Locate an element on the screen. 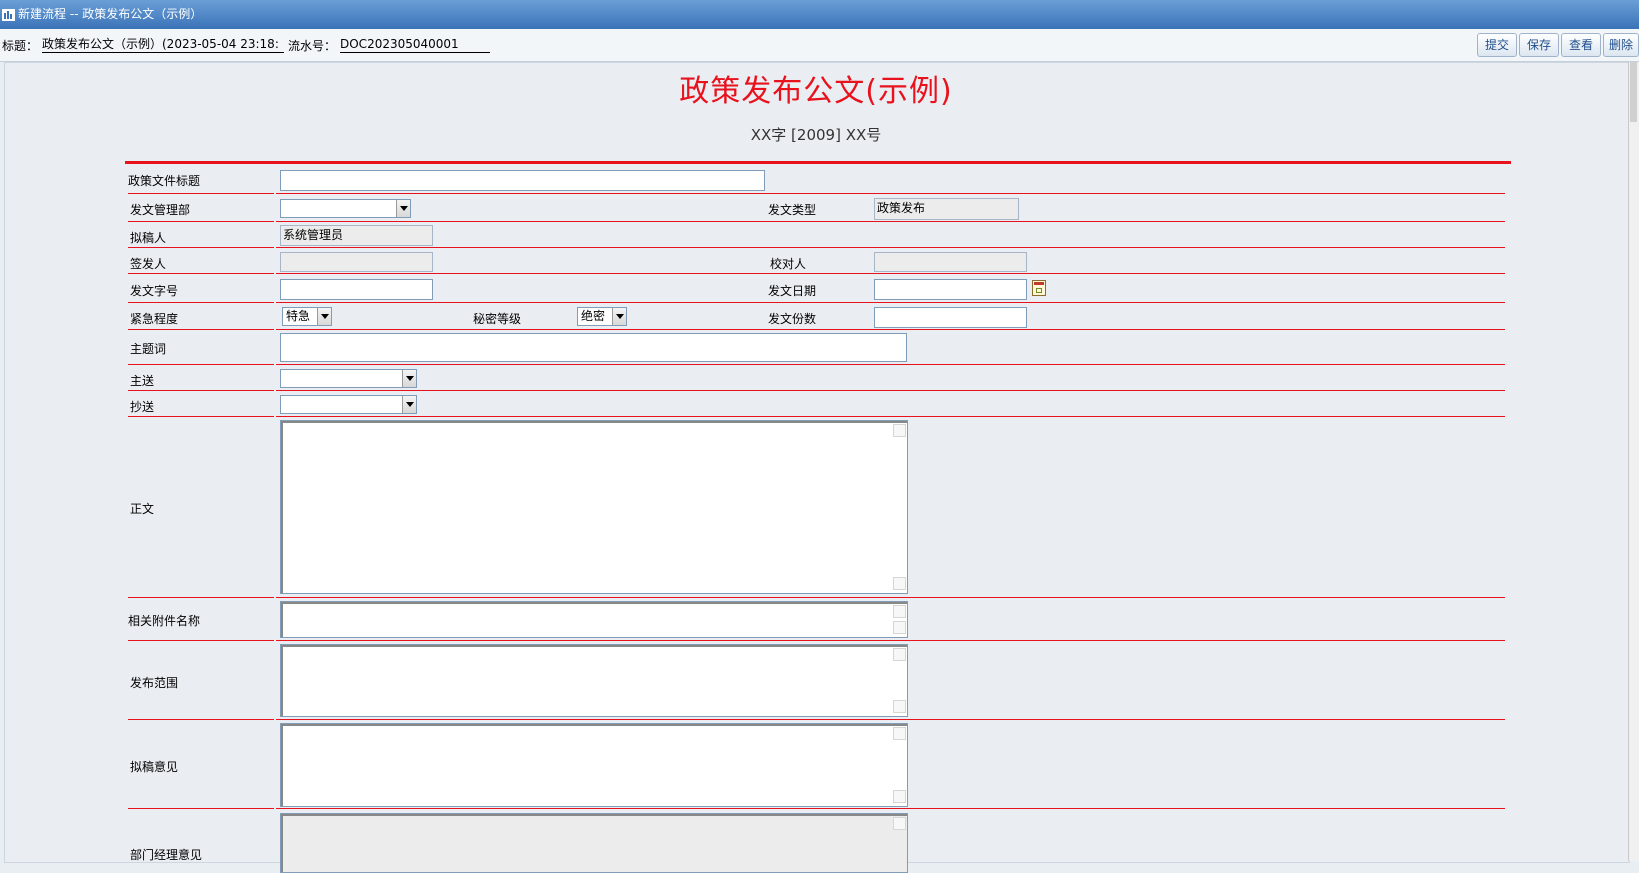  save-button: 保存 is located at coordinates (1539, 45).